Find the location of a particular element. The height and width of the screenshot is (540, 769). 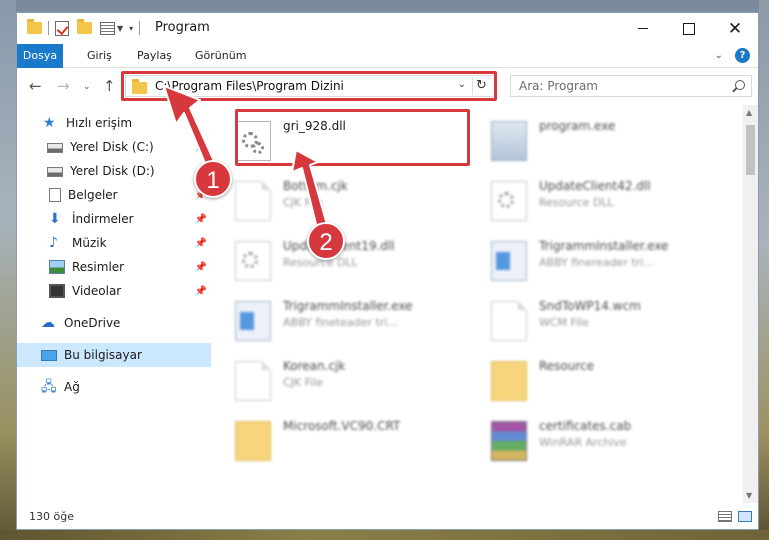

file-name: SndToWP14.wcm is located at coordinates (590, 306).